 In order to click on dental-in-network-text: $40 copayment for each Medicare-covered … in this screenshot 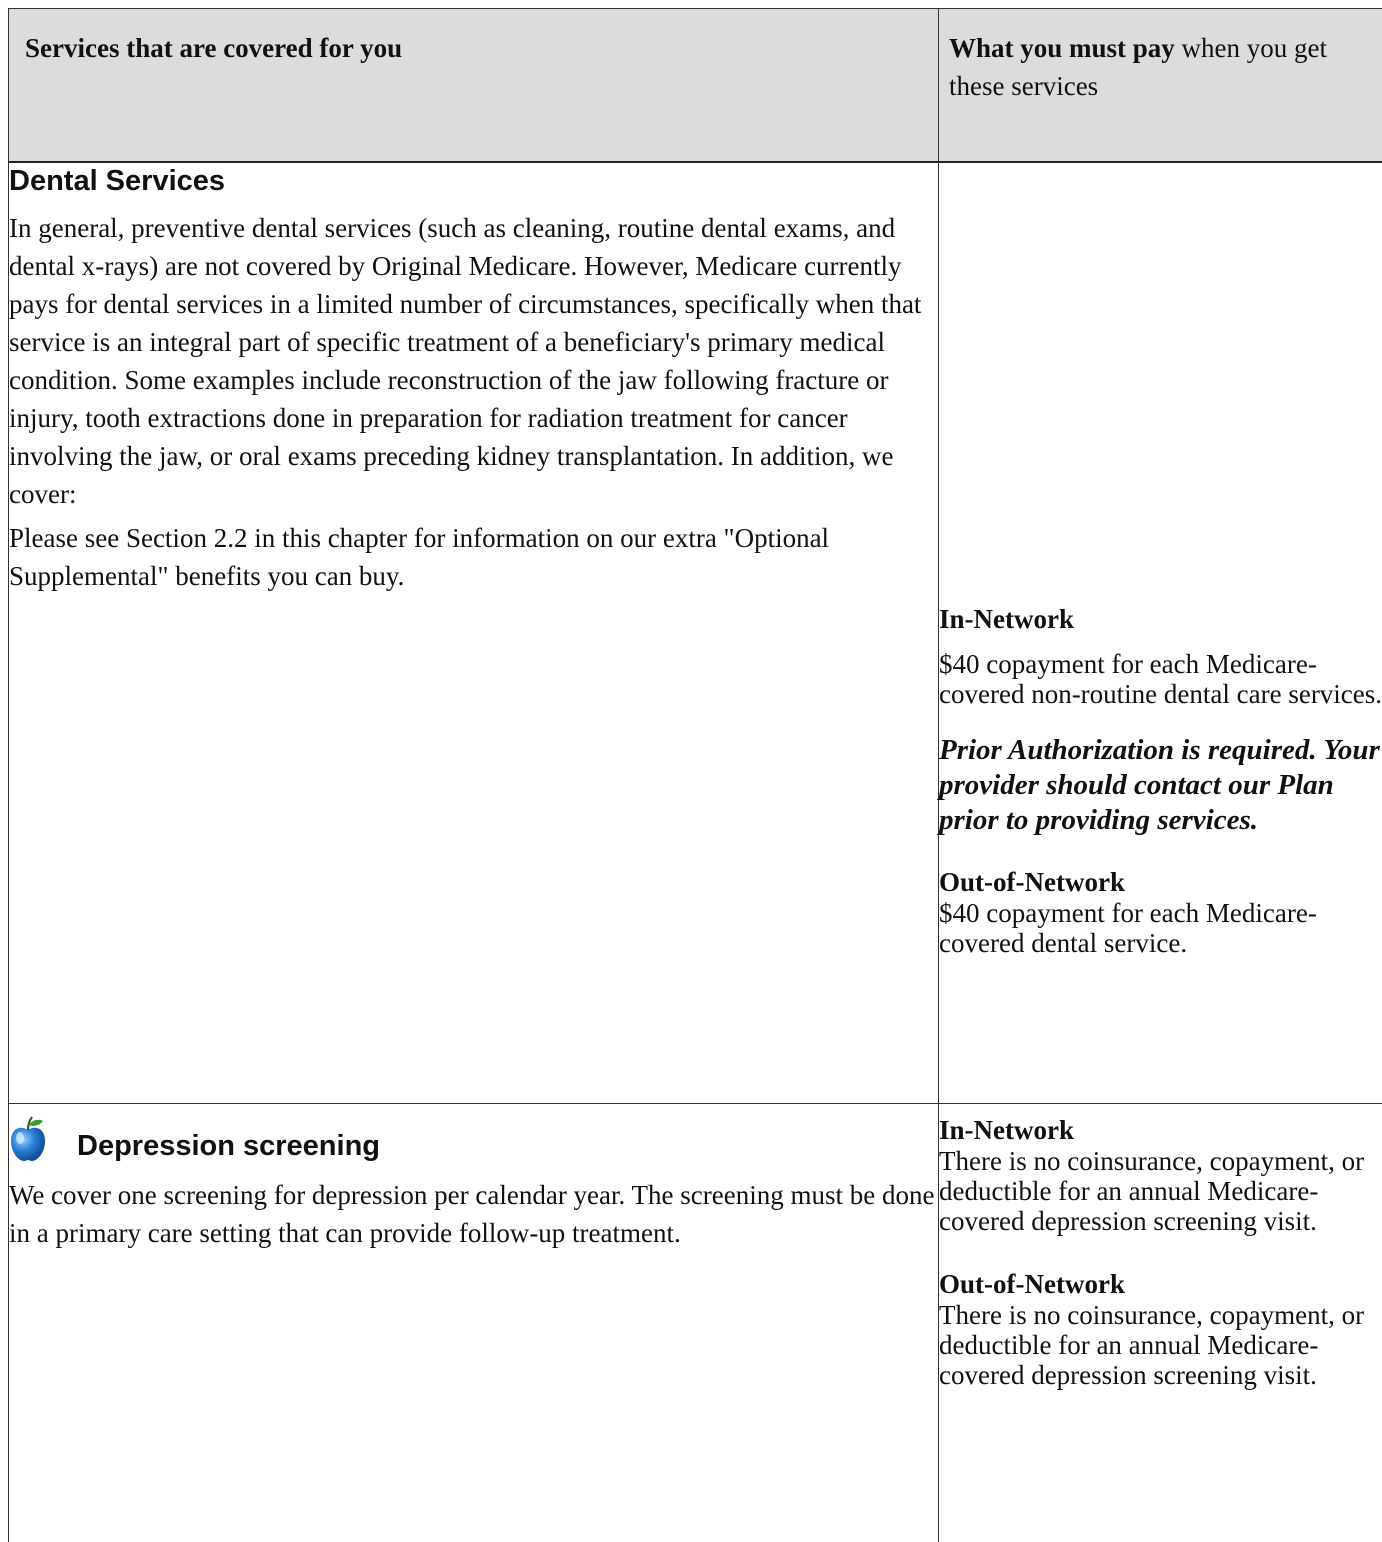, I will do `click(1160, 679)`.